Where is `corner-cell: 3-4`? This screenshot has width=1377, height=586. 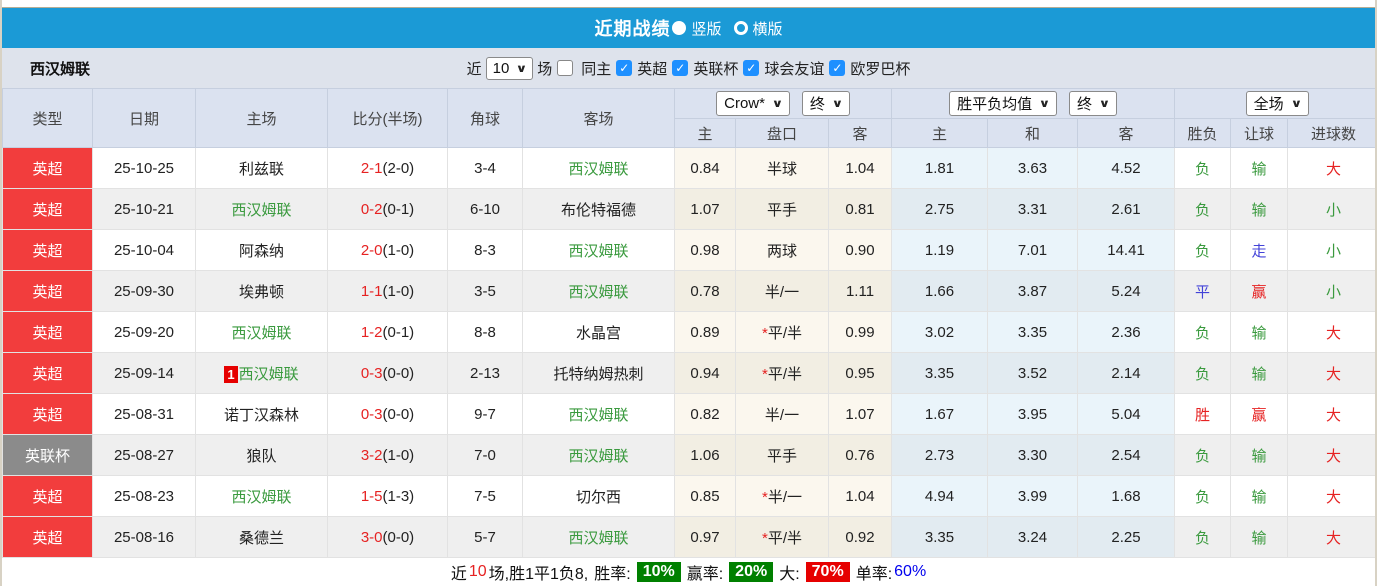
corner-cell: 3-4 is located at coordinates (485, 168).